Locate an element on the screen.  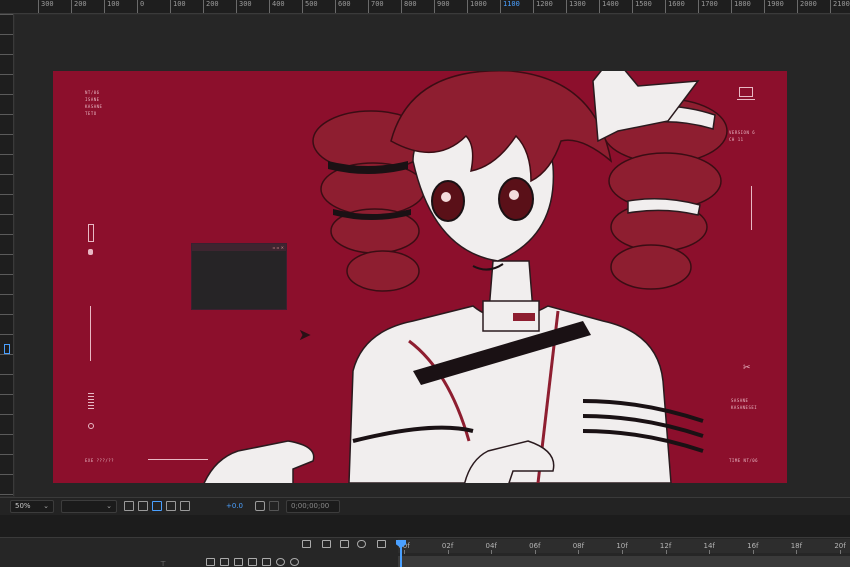
ruler-tick-label: 800 is located at coordinates (409, 6).